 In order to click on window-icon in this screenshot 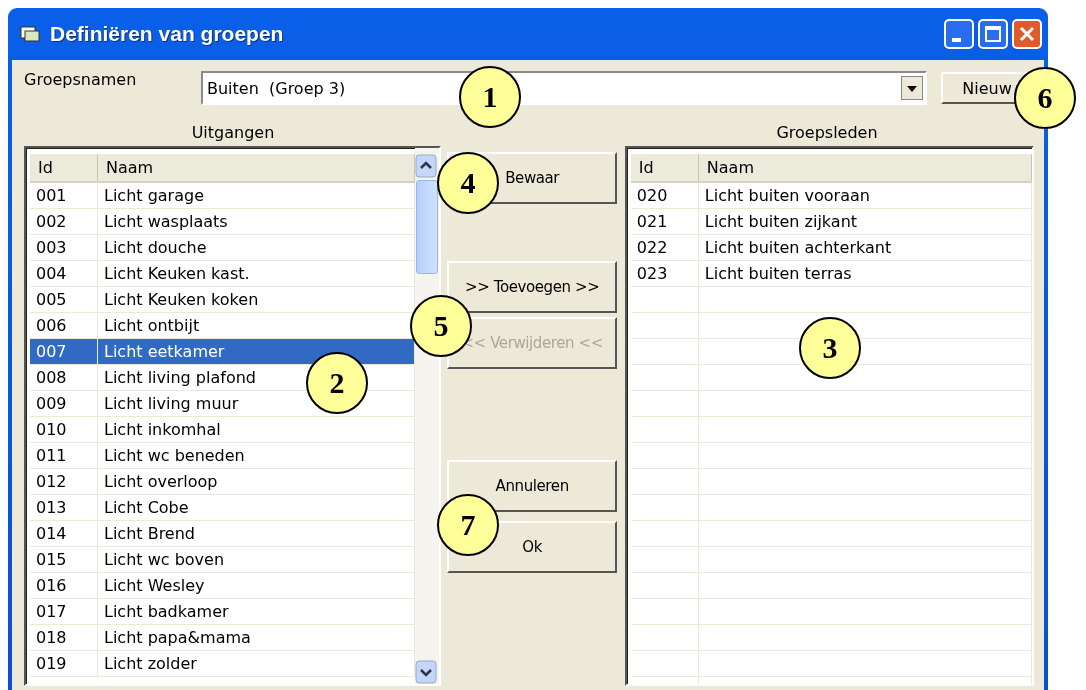, I will do `click(30, 34)`.